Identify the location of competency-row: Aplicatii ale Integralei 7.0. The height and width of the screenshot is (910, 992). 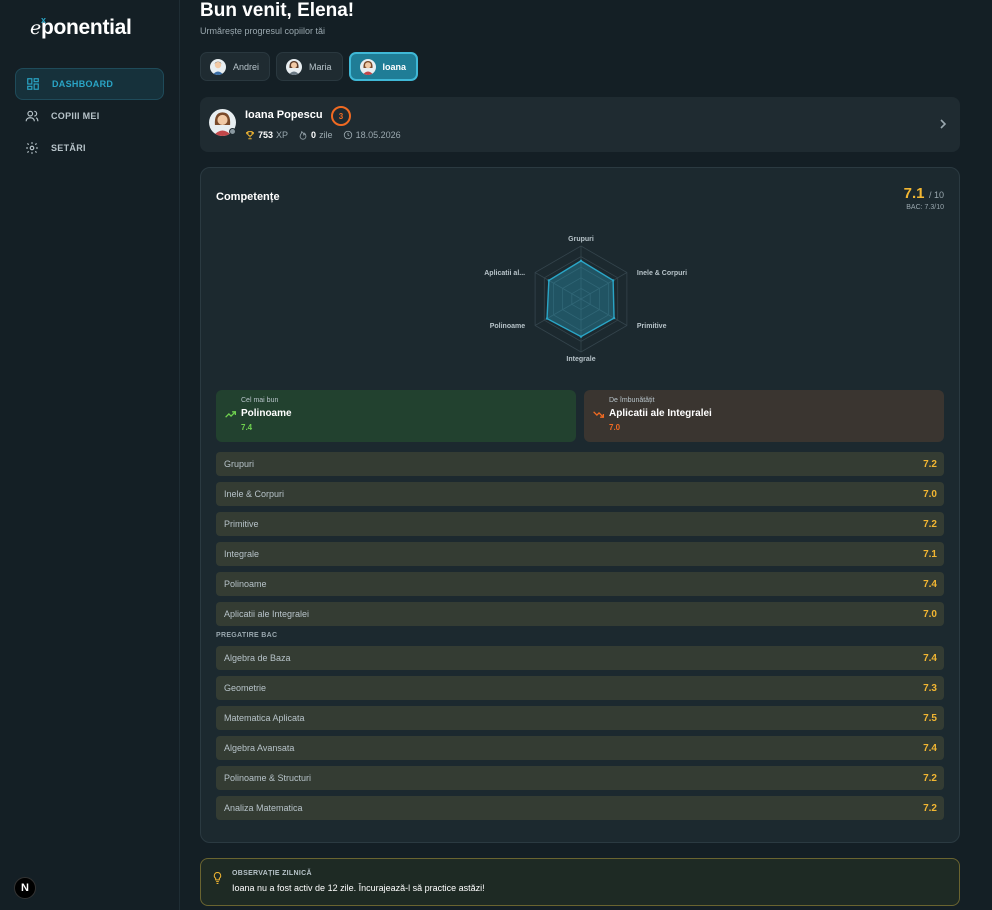
(580, 614).